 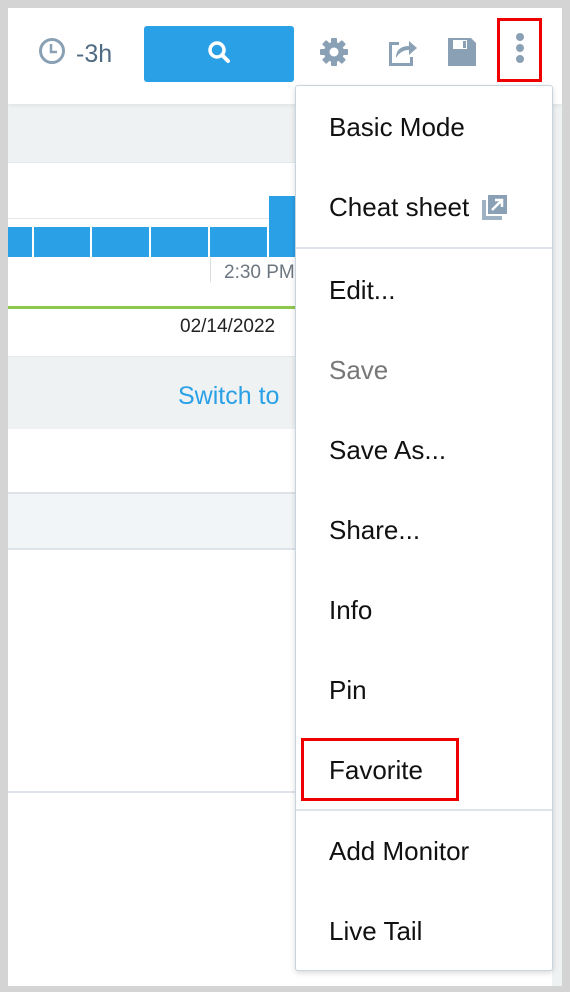 What do you see at coordinates (94, 53) in the screenshot?
I see `time-range-label: -3h` at bounding box center [94, 53].